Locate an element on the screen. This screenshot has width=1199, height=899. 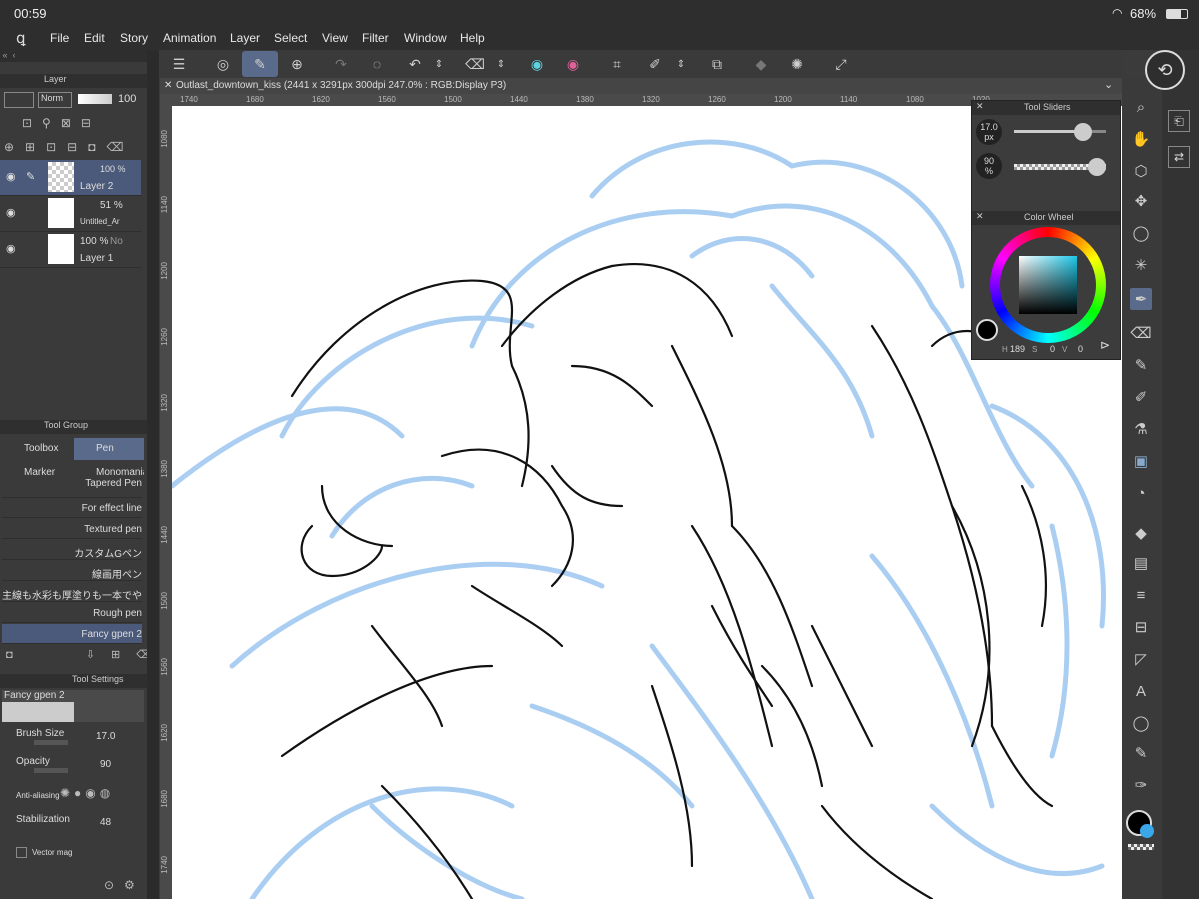
color-picker-cyan-icon: ◉ is located at coordinates (537, 64).